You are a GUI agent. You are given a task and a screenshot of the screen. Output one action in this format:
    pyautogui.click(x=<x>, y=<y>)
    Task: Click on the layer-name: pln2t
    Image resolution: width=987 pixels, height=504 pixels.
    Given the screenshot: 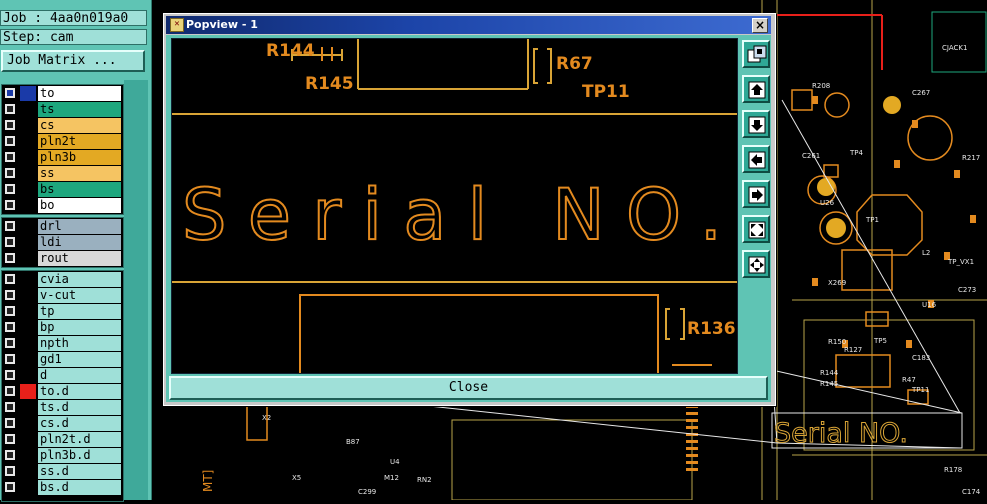 What is the action you would take?
    pyautogui.click(x=79, y=141)
    